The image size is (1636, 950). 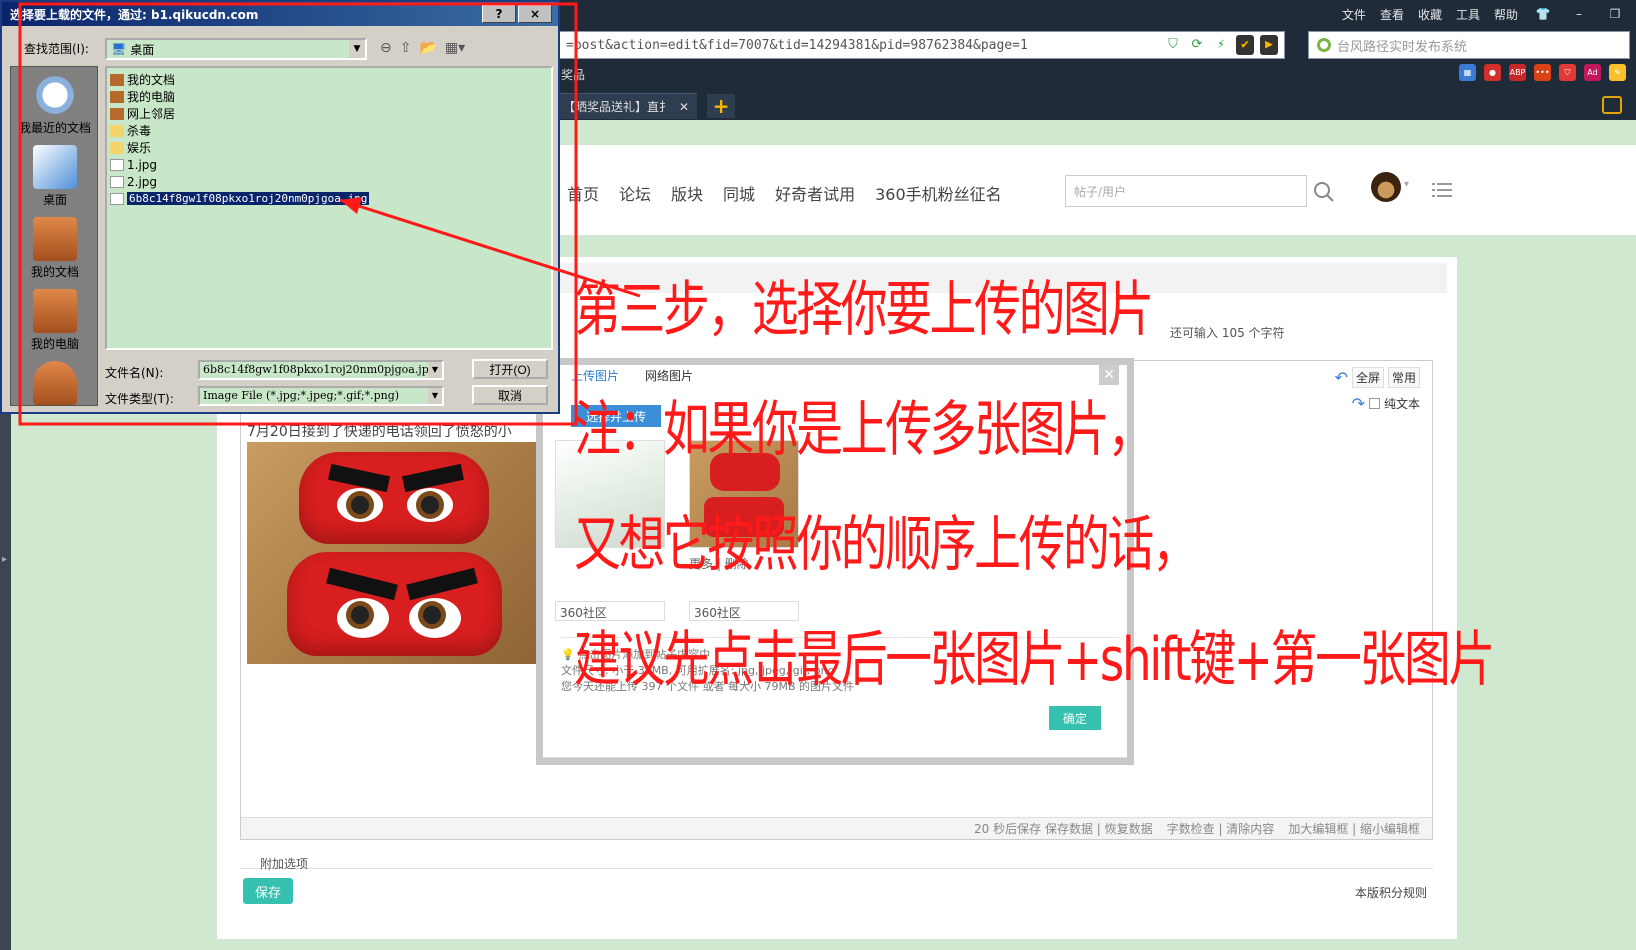 What do you see at coordinates (684, 107) in the screenshot?
I see `tab-close-icon: ✕` at bounding box center [684, 107].